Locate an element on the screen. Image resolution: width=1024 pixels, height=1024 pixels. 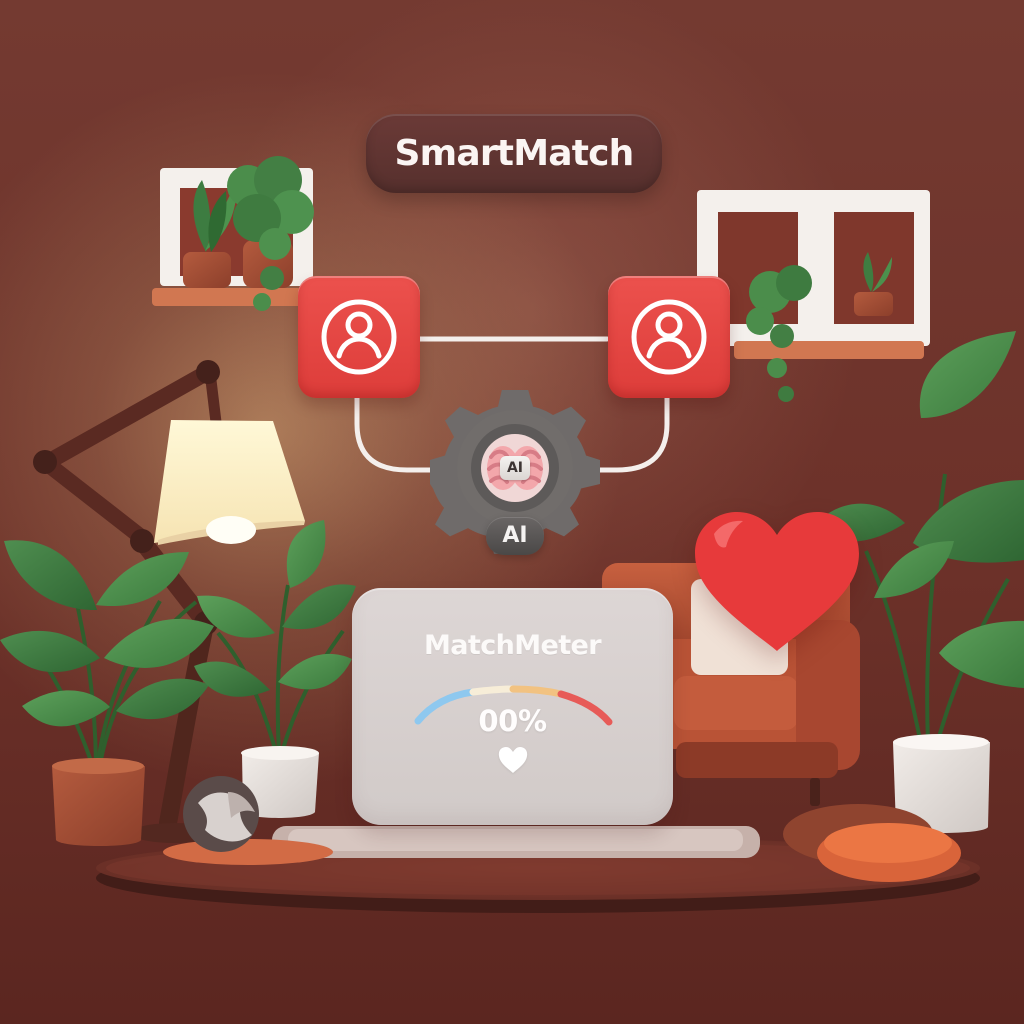
meter-title: MatchMeter is located at coordinates (513, 645).